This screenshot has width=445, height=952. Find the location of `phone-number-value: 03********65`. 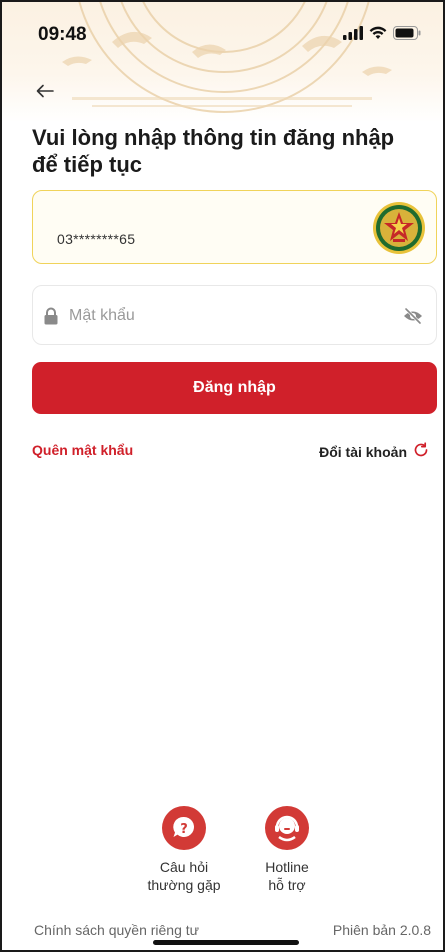

phone-number-value: 03********65 is located at coordinates (96, 239).